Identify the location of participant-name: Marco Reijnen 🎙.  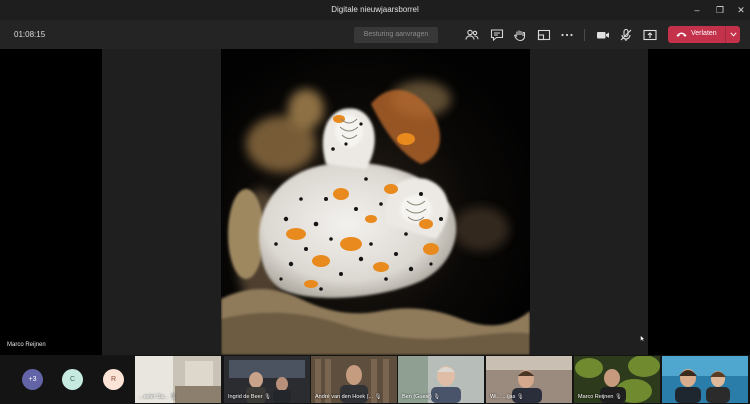
(600, 397).